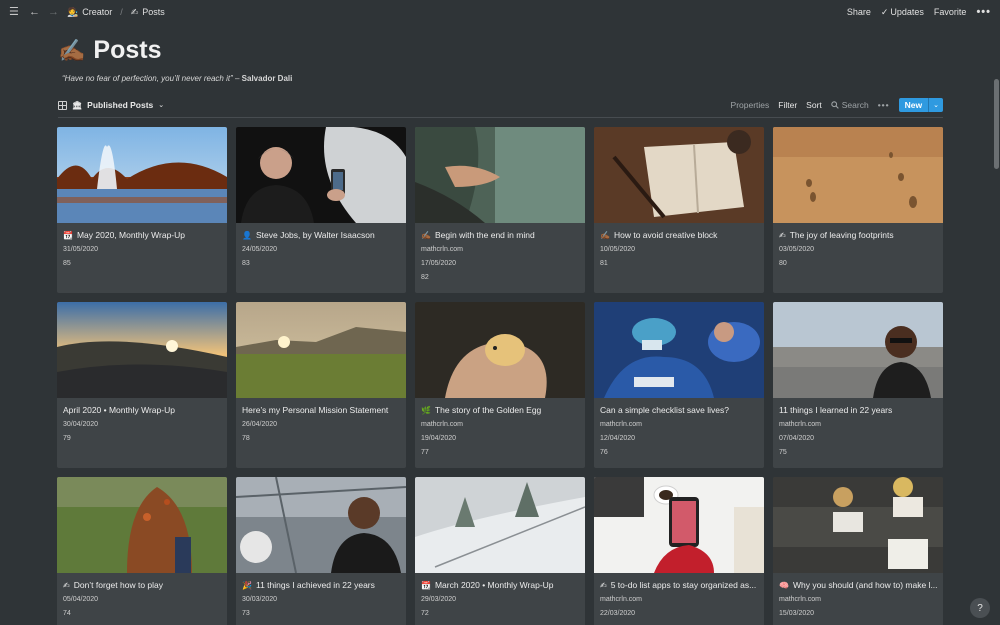  What do you see at coordinates (73, 11) in the screenshot?
I see `workspace-icon: 🧑‍🎨` at bounding box center [73, 11].